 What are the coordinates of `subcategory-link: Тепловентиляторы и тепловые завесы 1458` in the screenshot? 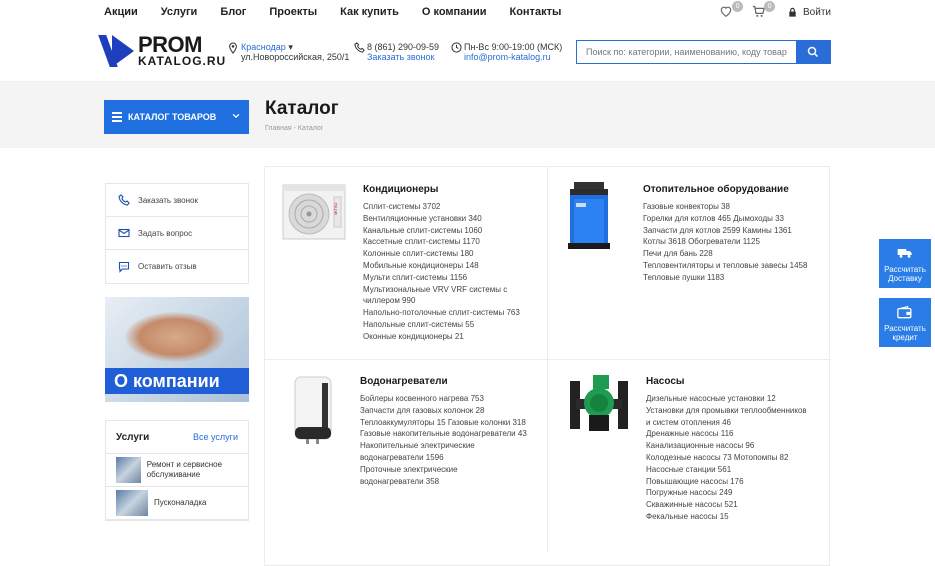 It's located at (725, 266).